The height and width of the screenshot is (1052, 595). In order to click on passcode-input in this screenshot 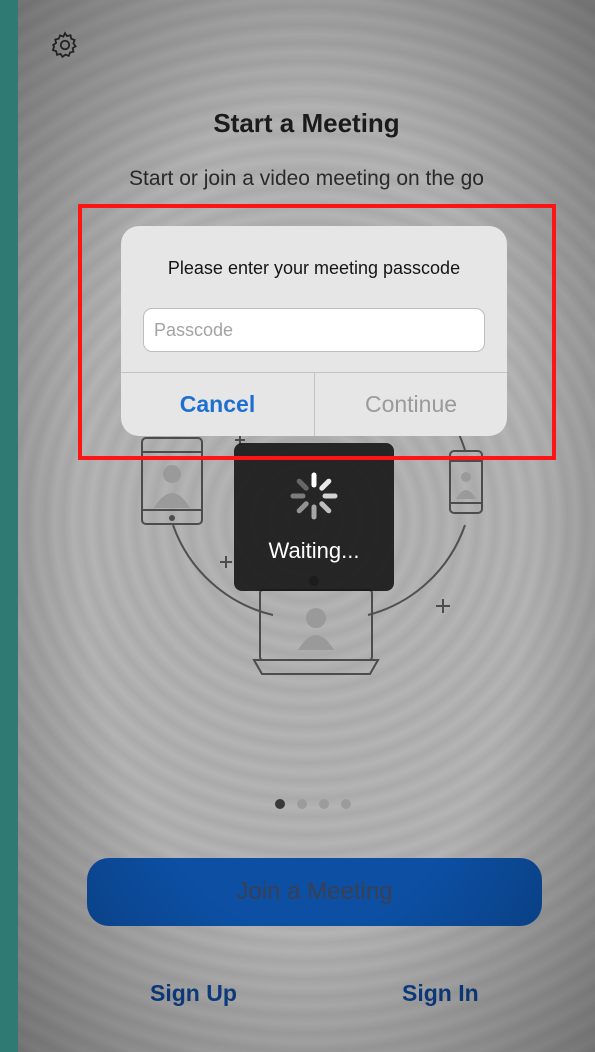, I will do `click(314, 330)`.